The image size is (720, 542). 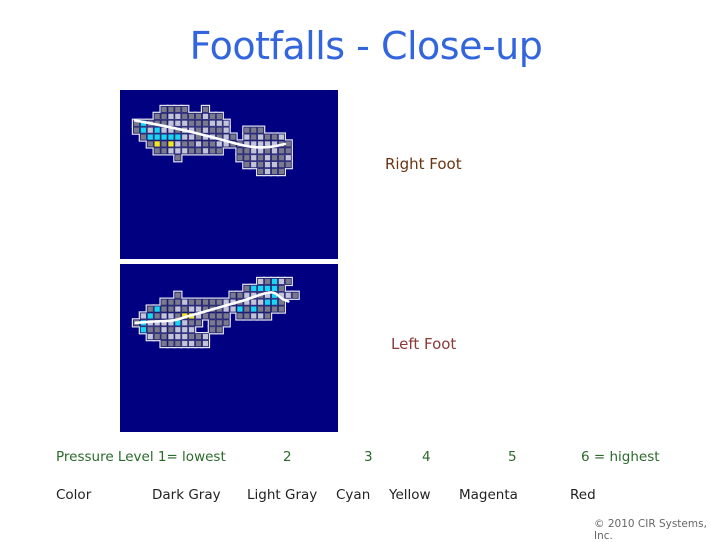 I want to click on right-foot-panel, so click(x=229, y=174).